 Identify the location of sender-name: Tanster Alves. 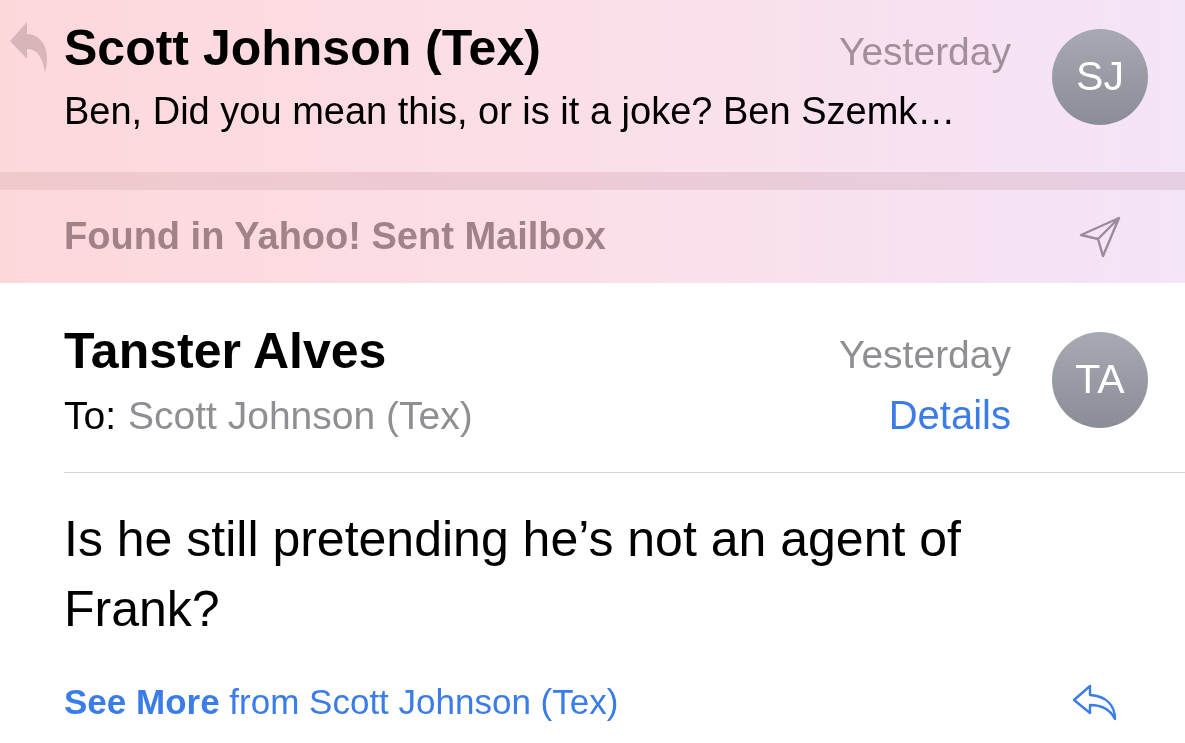
(225, 351).